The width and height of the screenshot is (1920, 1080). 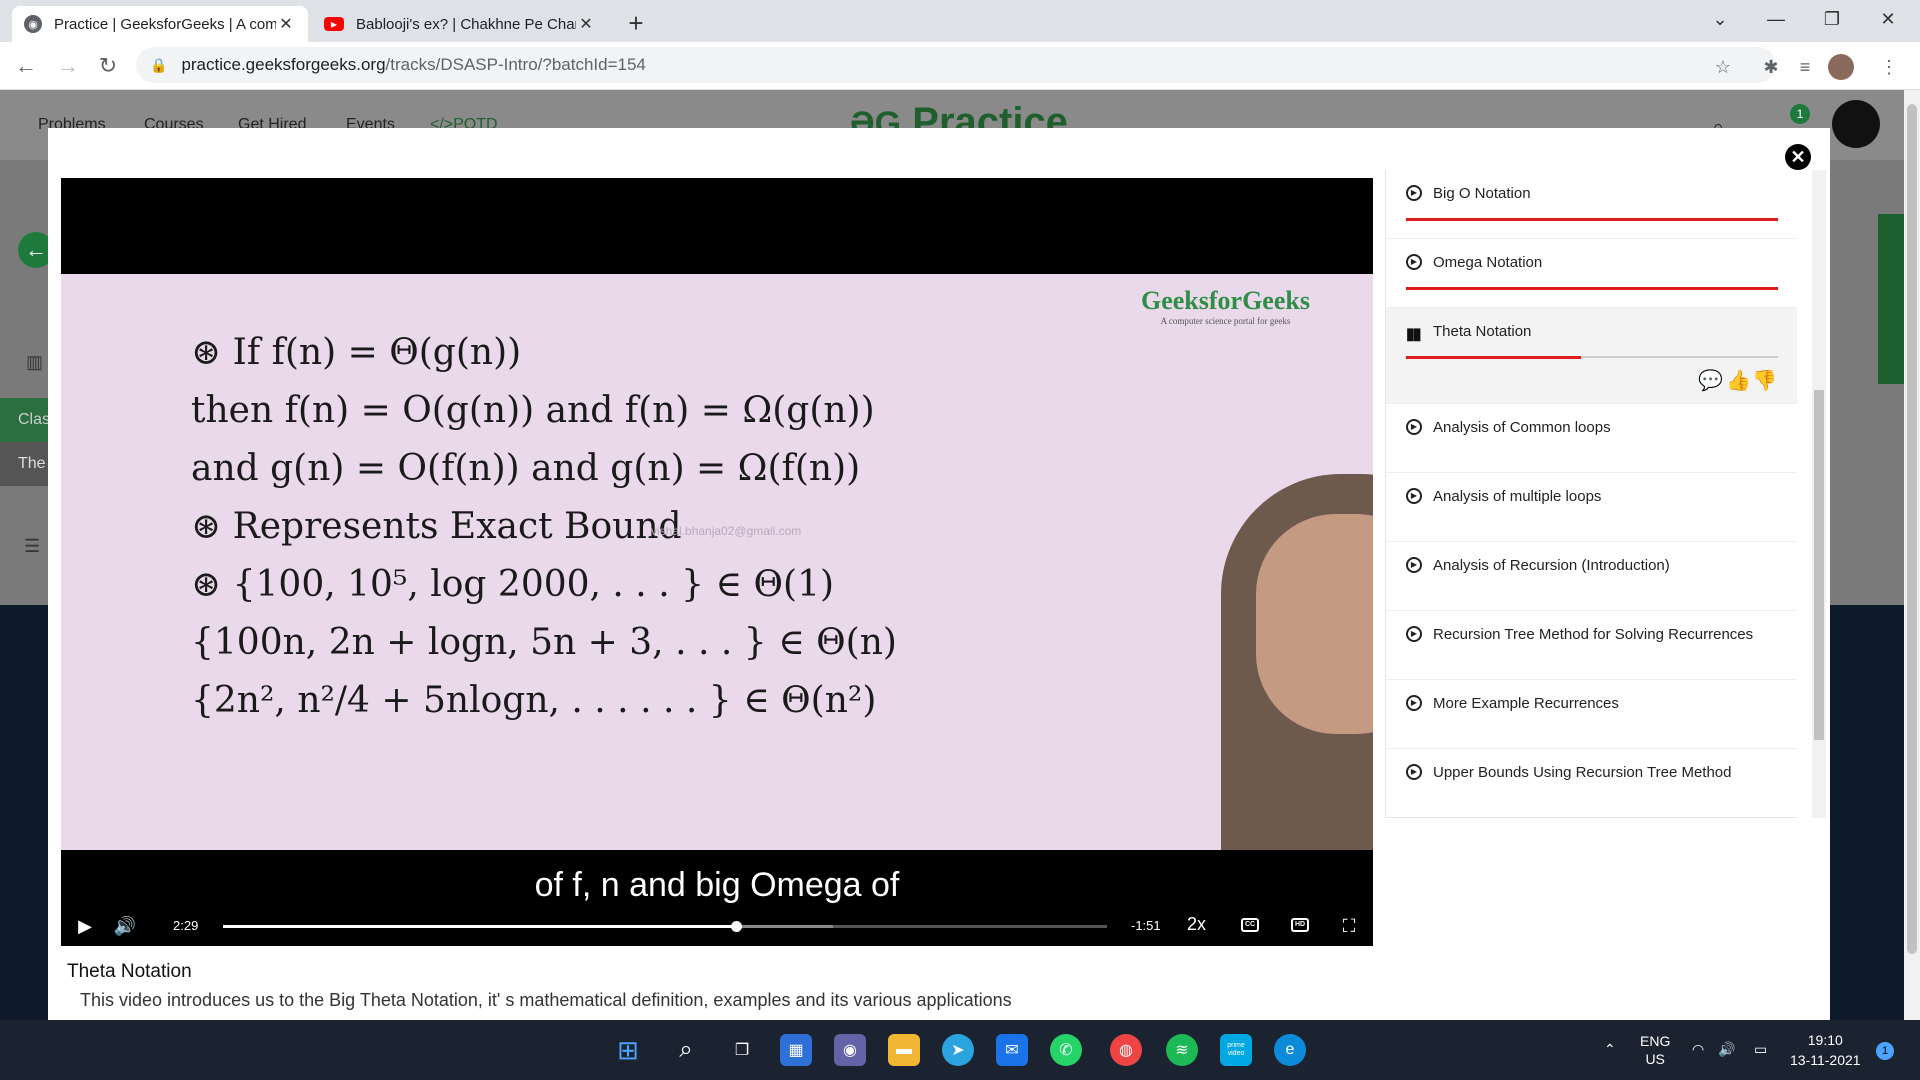 What do you see at coordinates (1591, 356) in the screenshot?
I see `playlist-item-theta: ▮▮ Theta Notation 💬 👍 👎` at bounding box center [1591, 356].